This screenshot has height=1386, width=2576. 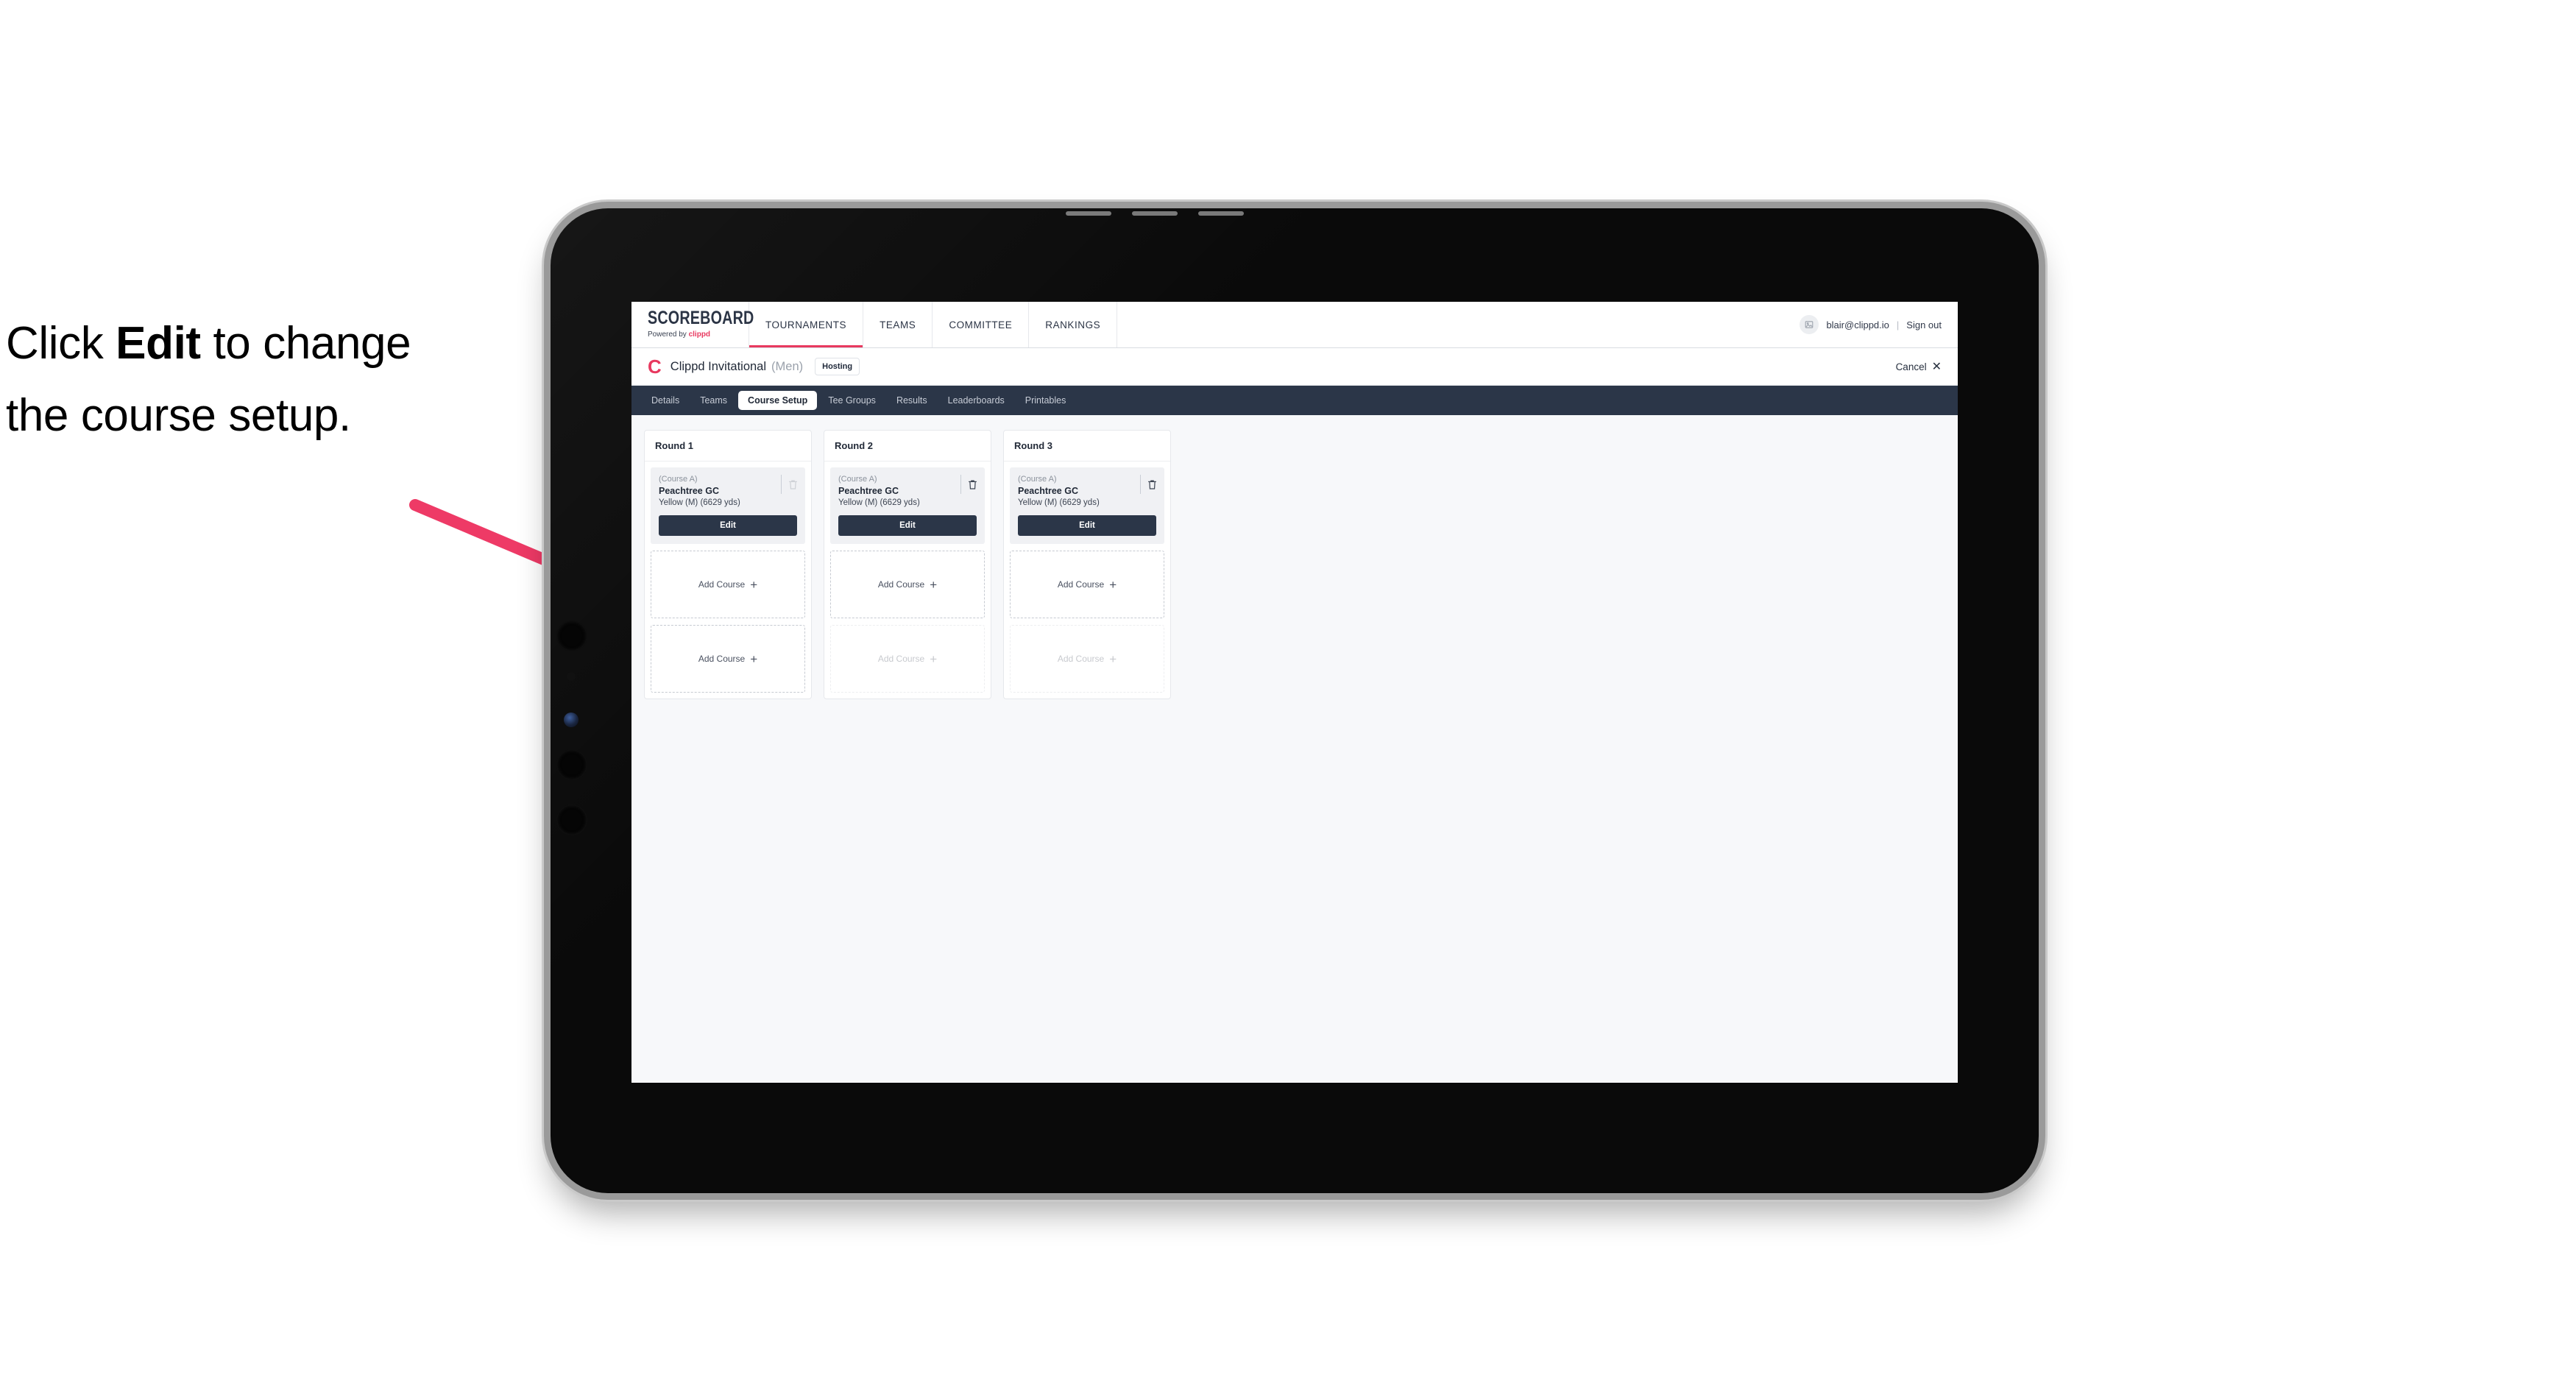 I want to click on nav-label: TEAMS, so click(x=898, y=324).